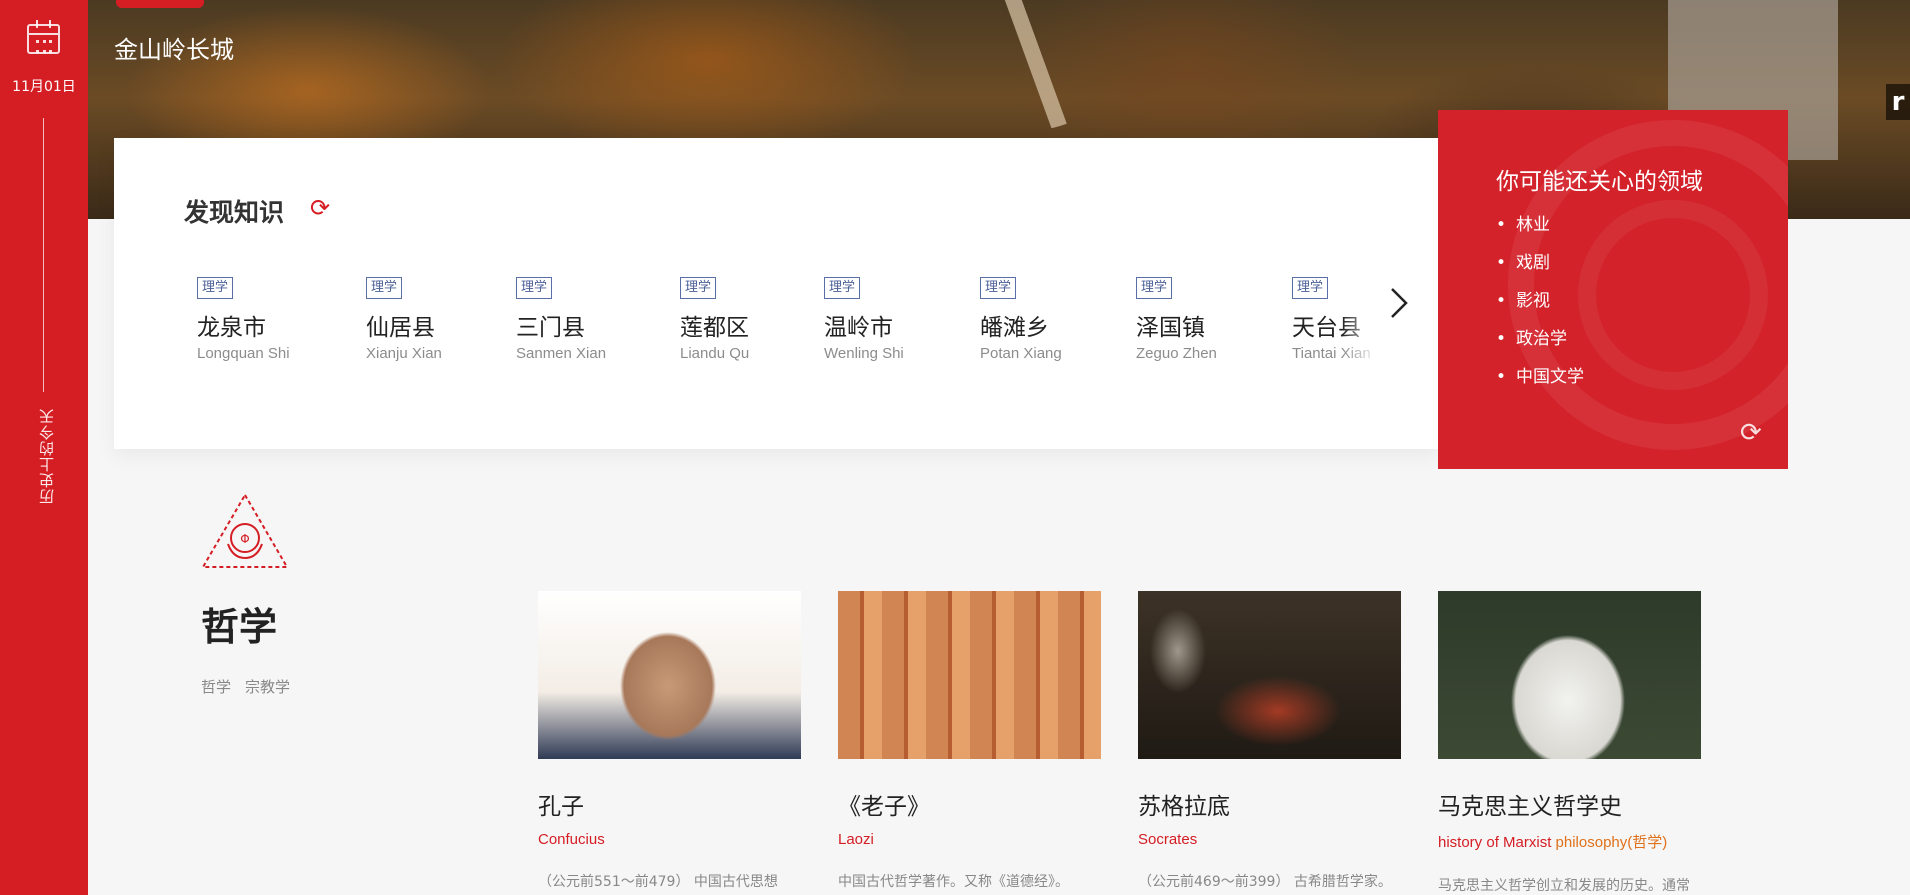 The width and height of the screenshot is (1910, 895). Describe the element at coordinates (1176, 325) in the screenshot. I see `item-name: 泽国镇` at that location.